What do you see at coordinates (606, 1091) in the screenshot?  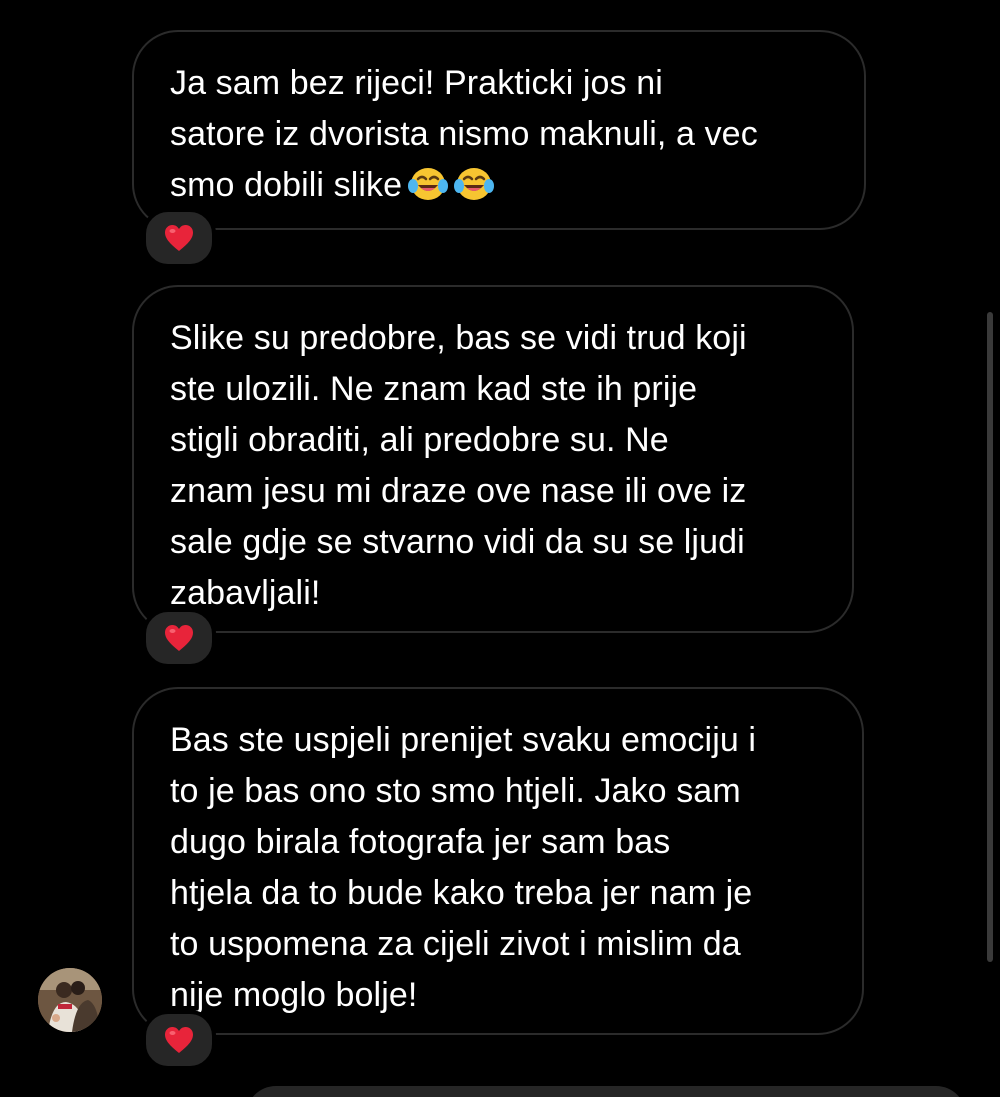 I see `outgoing-message-bubble-partial` at bounding box center [606, 1091].